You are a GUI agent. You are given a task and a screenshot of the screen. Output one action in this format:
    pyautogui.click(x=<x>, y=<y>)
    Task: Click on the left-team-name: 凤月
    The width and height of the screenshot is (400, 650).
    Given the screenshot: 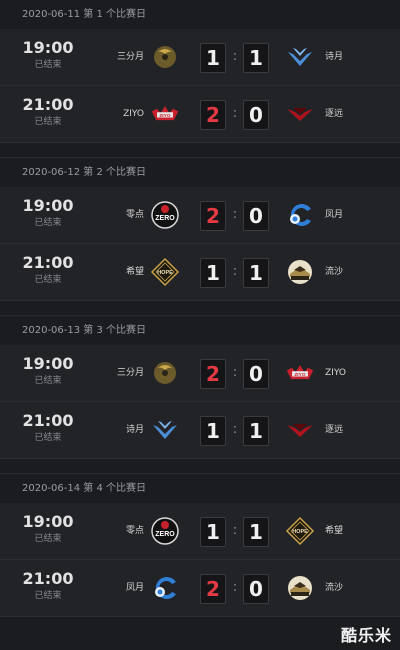 What is the action you would take?
    pyautogui.click(x=135, y=588)
    